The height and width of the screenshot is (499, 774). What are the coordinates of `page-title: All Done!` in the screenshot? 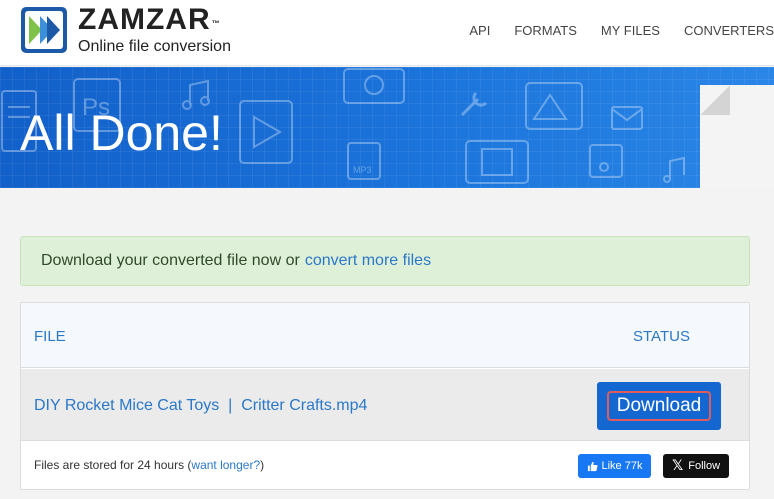 It's located at (121, 133).